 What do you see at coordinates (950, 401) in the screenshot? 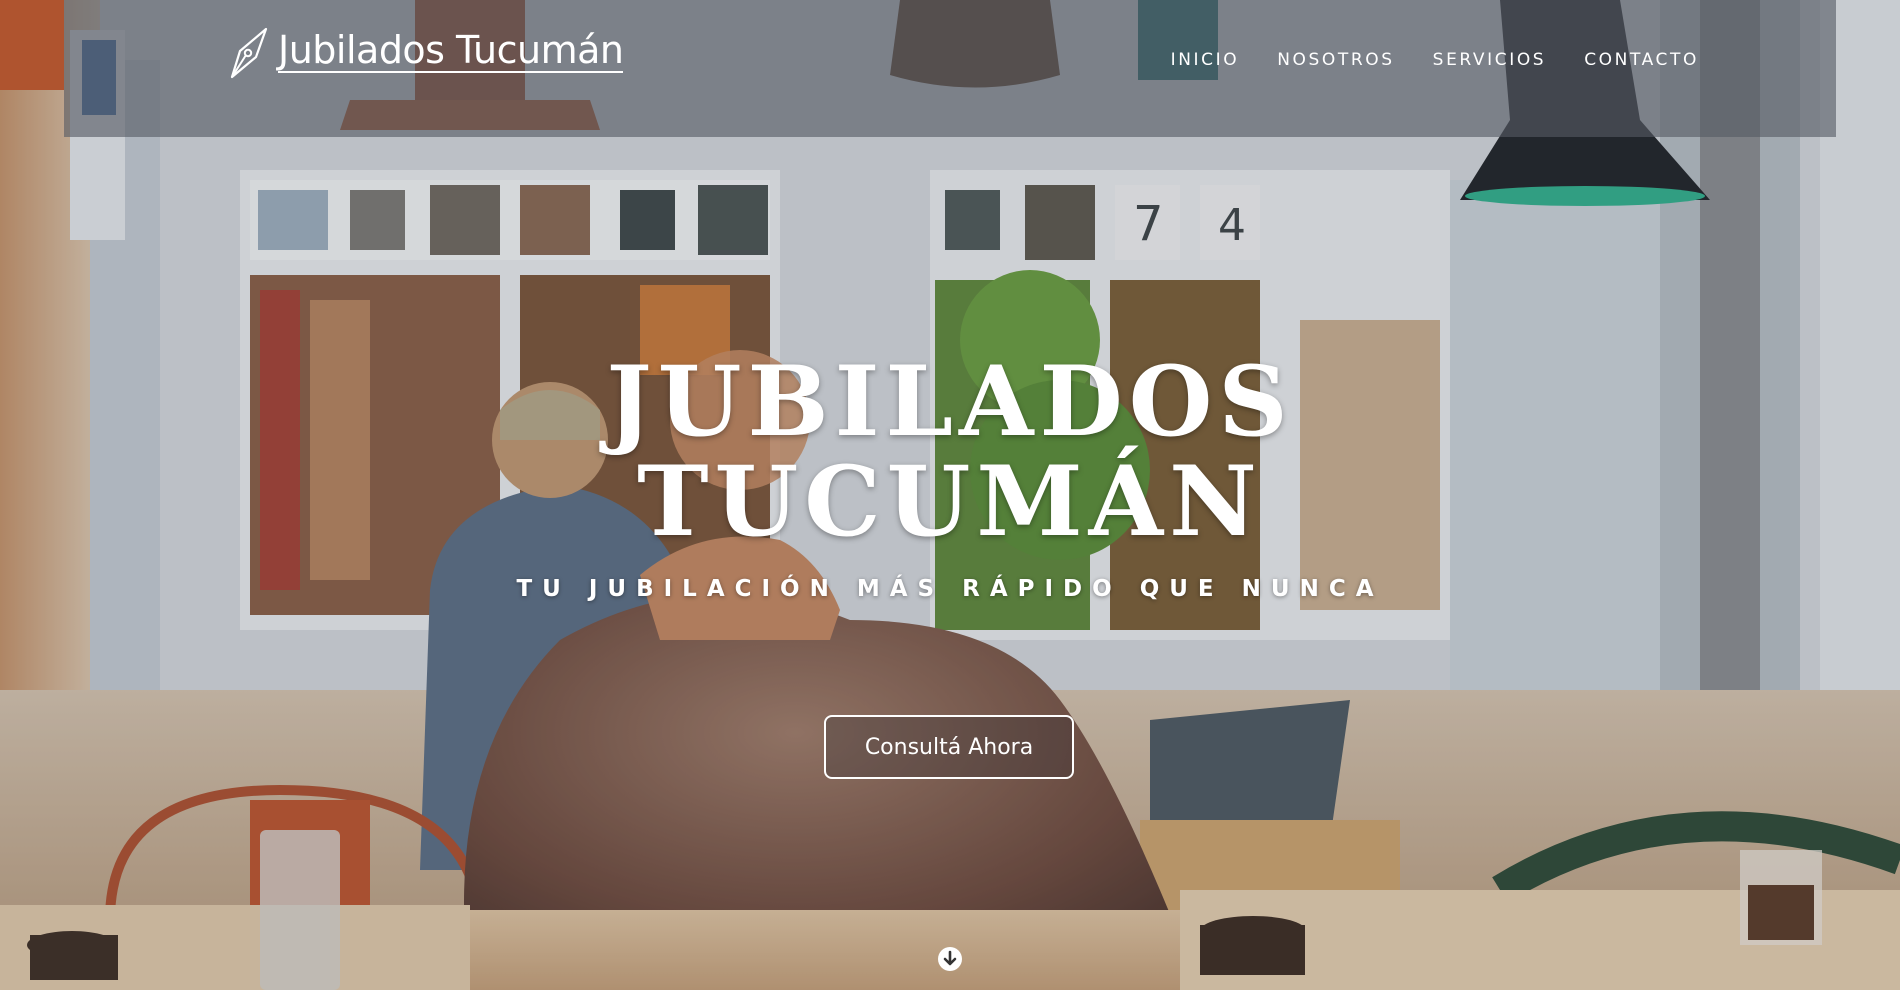
I see `hero-title-line1: JUBILADOS` at bounding box center [950, 401].